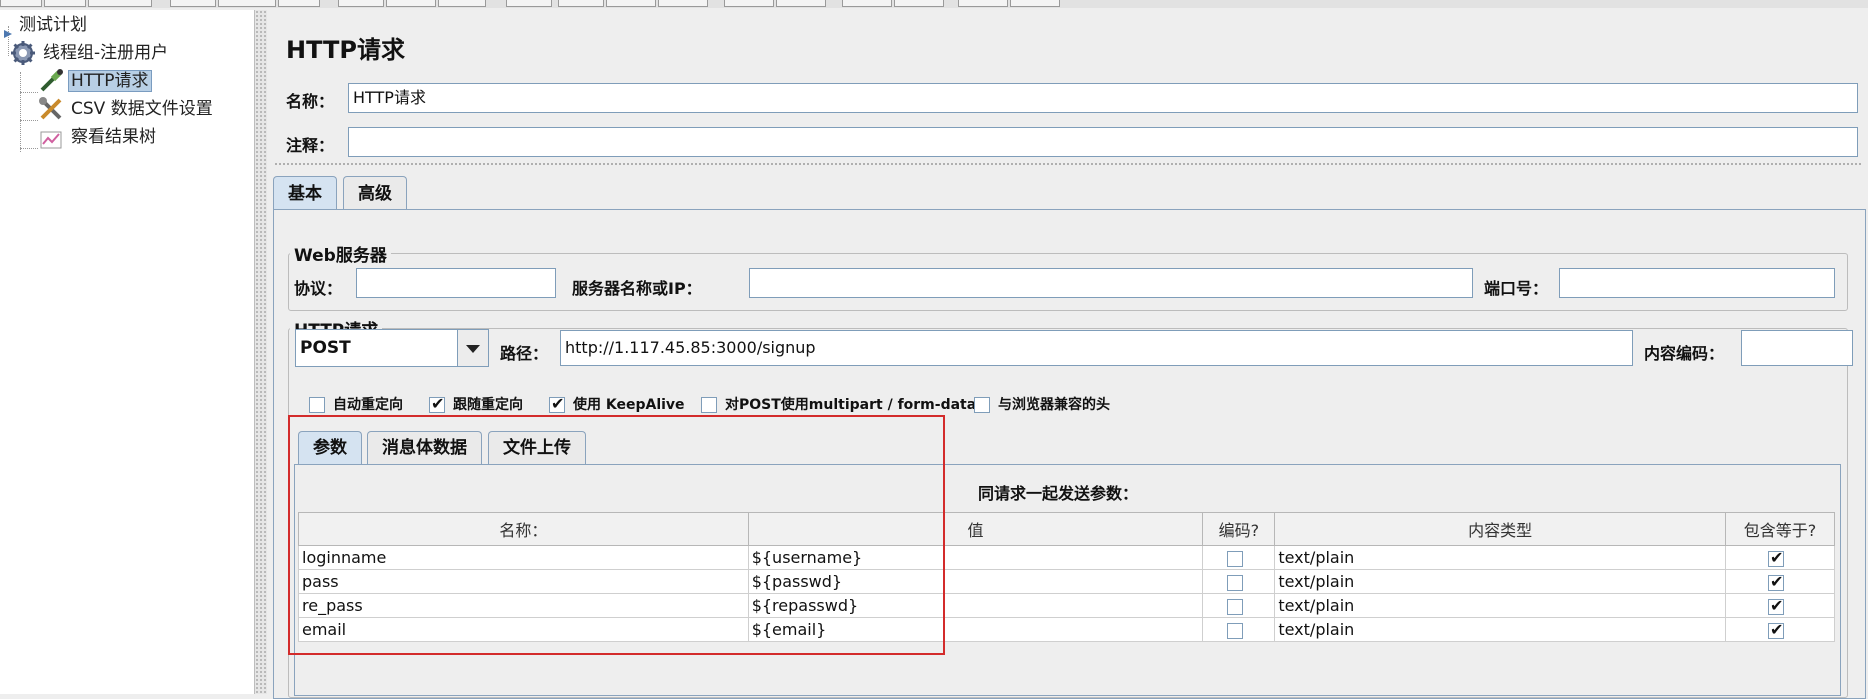 This screenshot has width=1868, height=699. I want to click on pipette-icon, so click(51, 80).